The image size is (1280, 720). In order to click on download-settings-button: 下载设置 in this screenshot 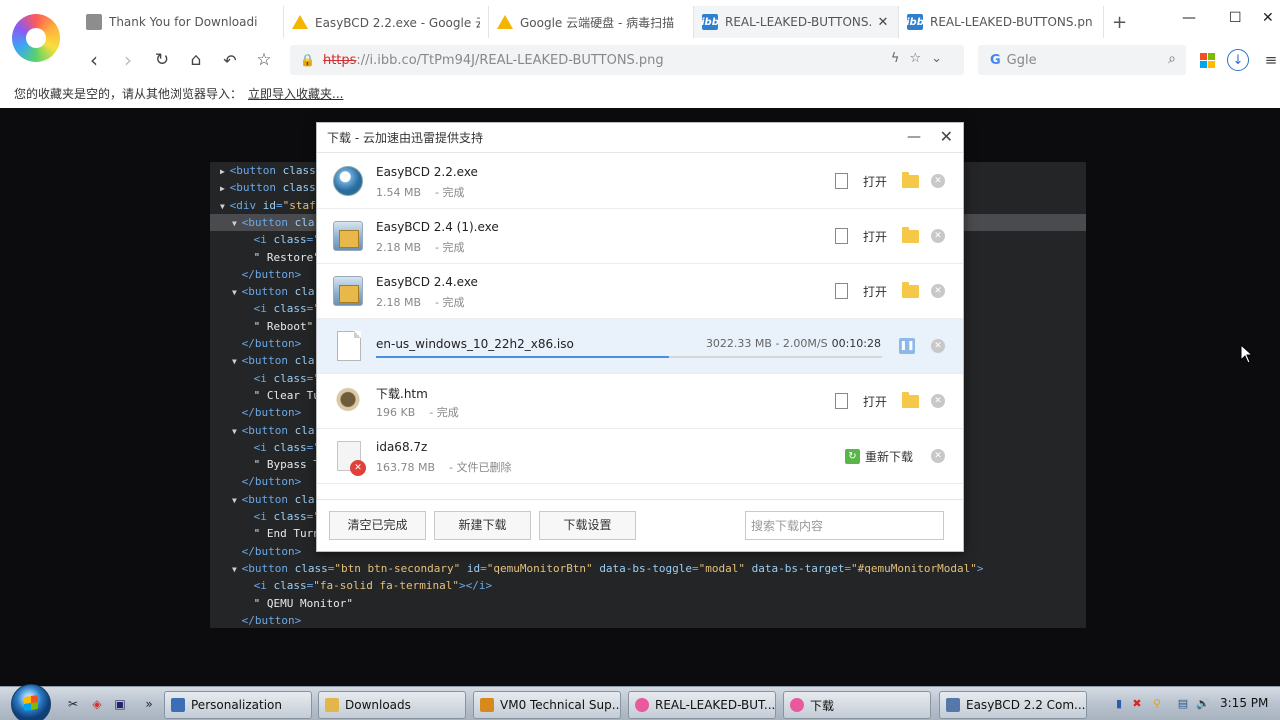, I will do `click(587, 525)`.